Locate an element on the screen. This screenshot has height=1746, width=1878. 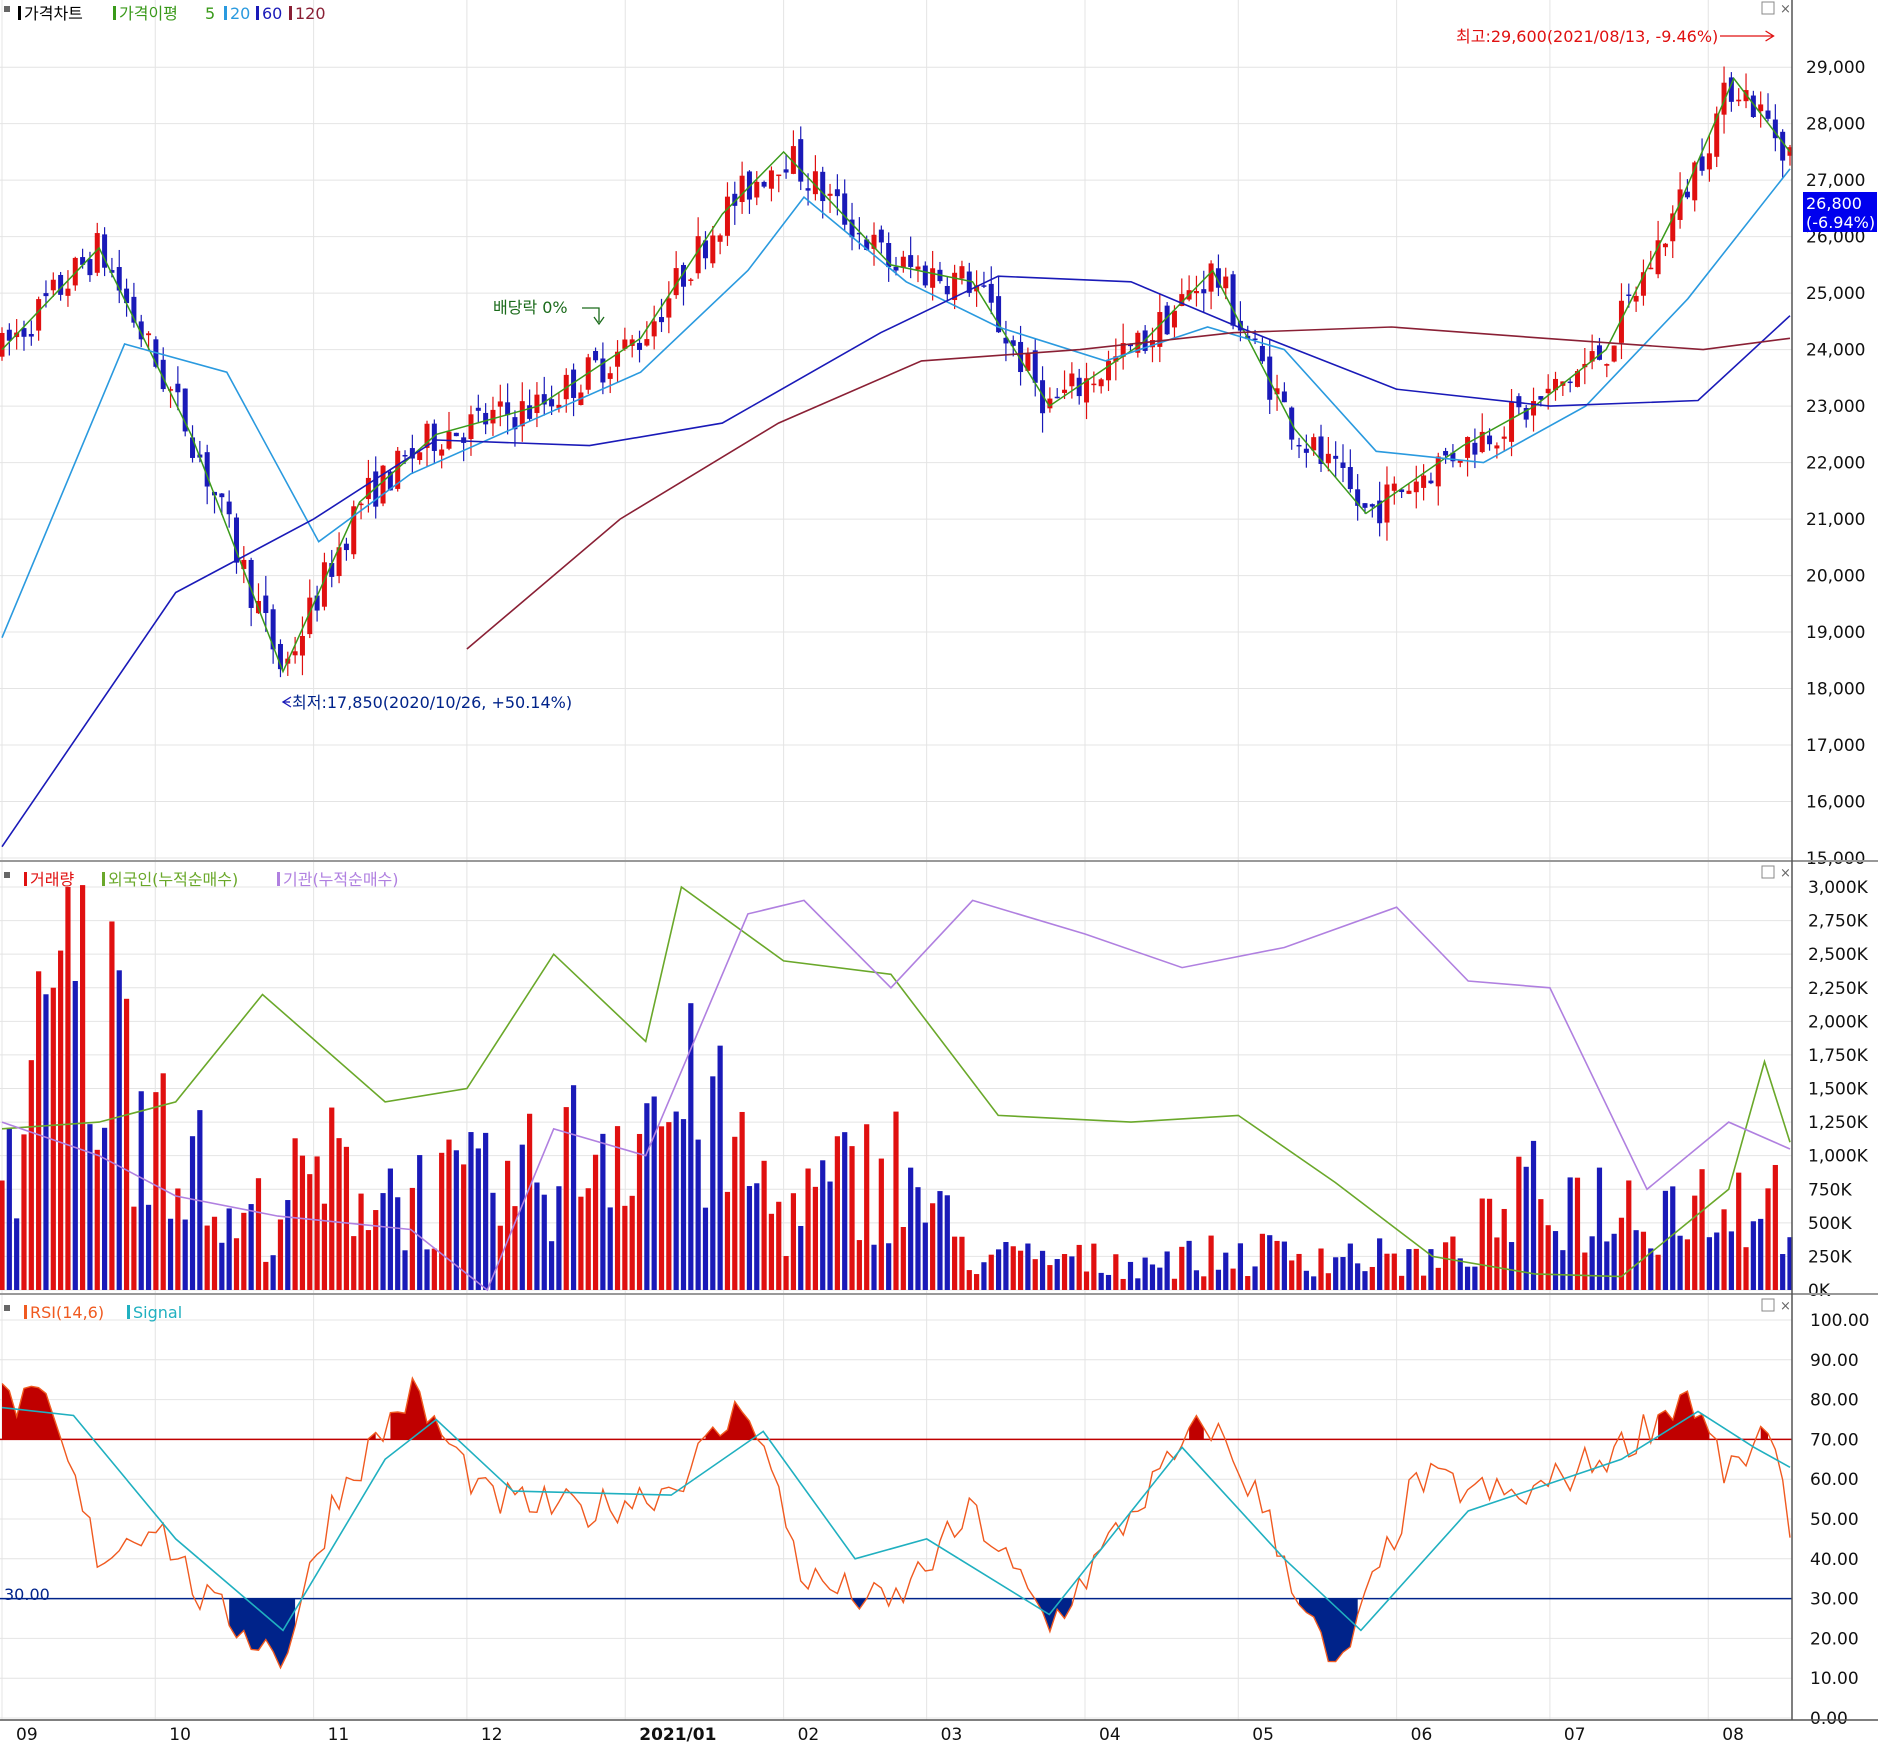
x-tick-label: 04 is located at coordinates (1110, 1735).